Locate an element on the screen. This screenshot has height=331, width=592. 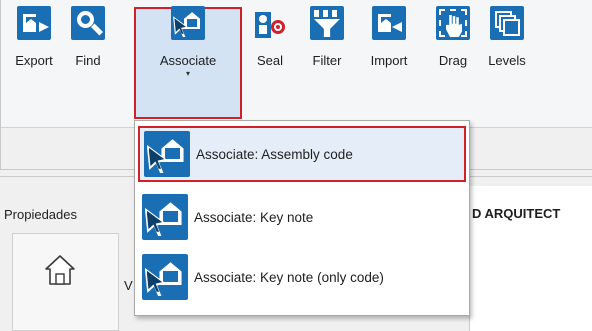
seal-button: Seal is located at coordinates (270, 36).